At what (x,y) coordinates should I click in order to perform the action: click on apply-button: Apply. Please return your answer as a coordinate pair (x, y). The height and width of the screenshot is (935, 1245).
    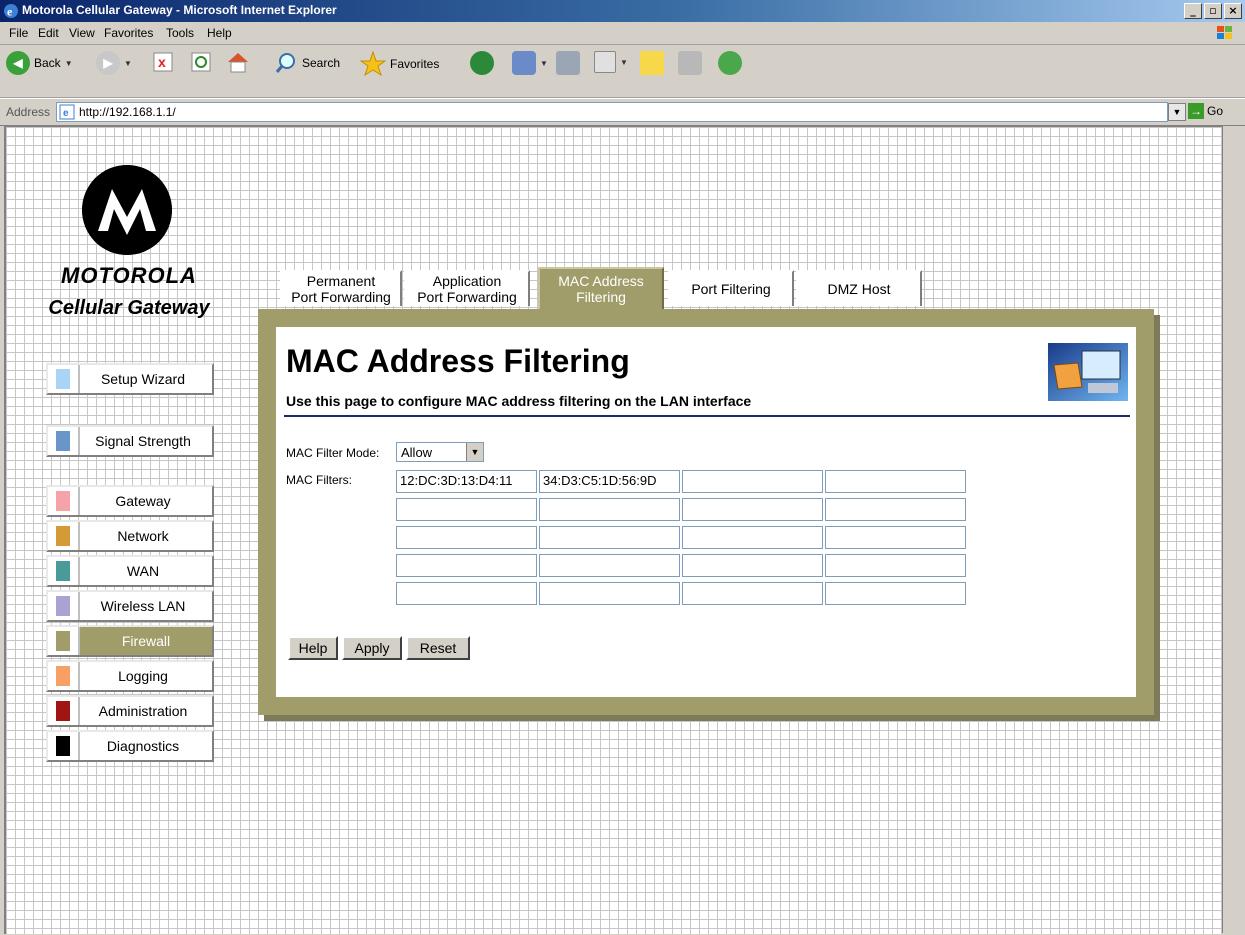
    Looking at the image, I should click on (372, 648).